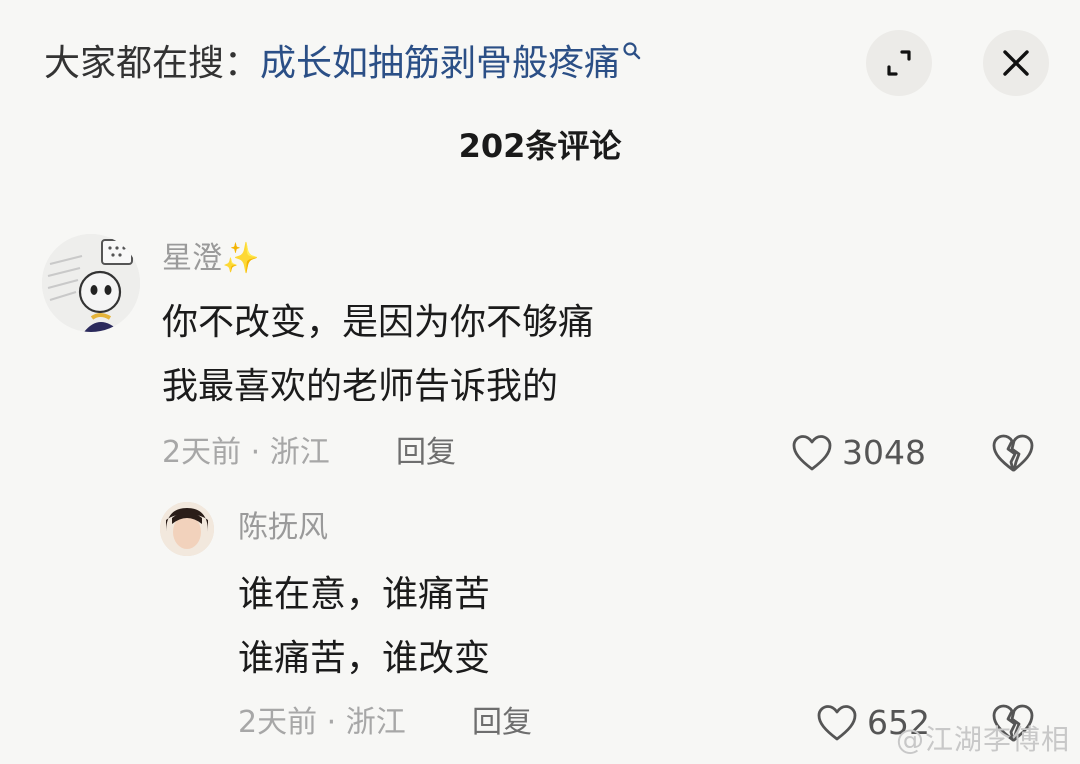  I want to click on like-button: 3048, so click(858, 453).